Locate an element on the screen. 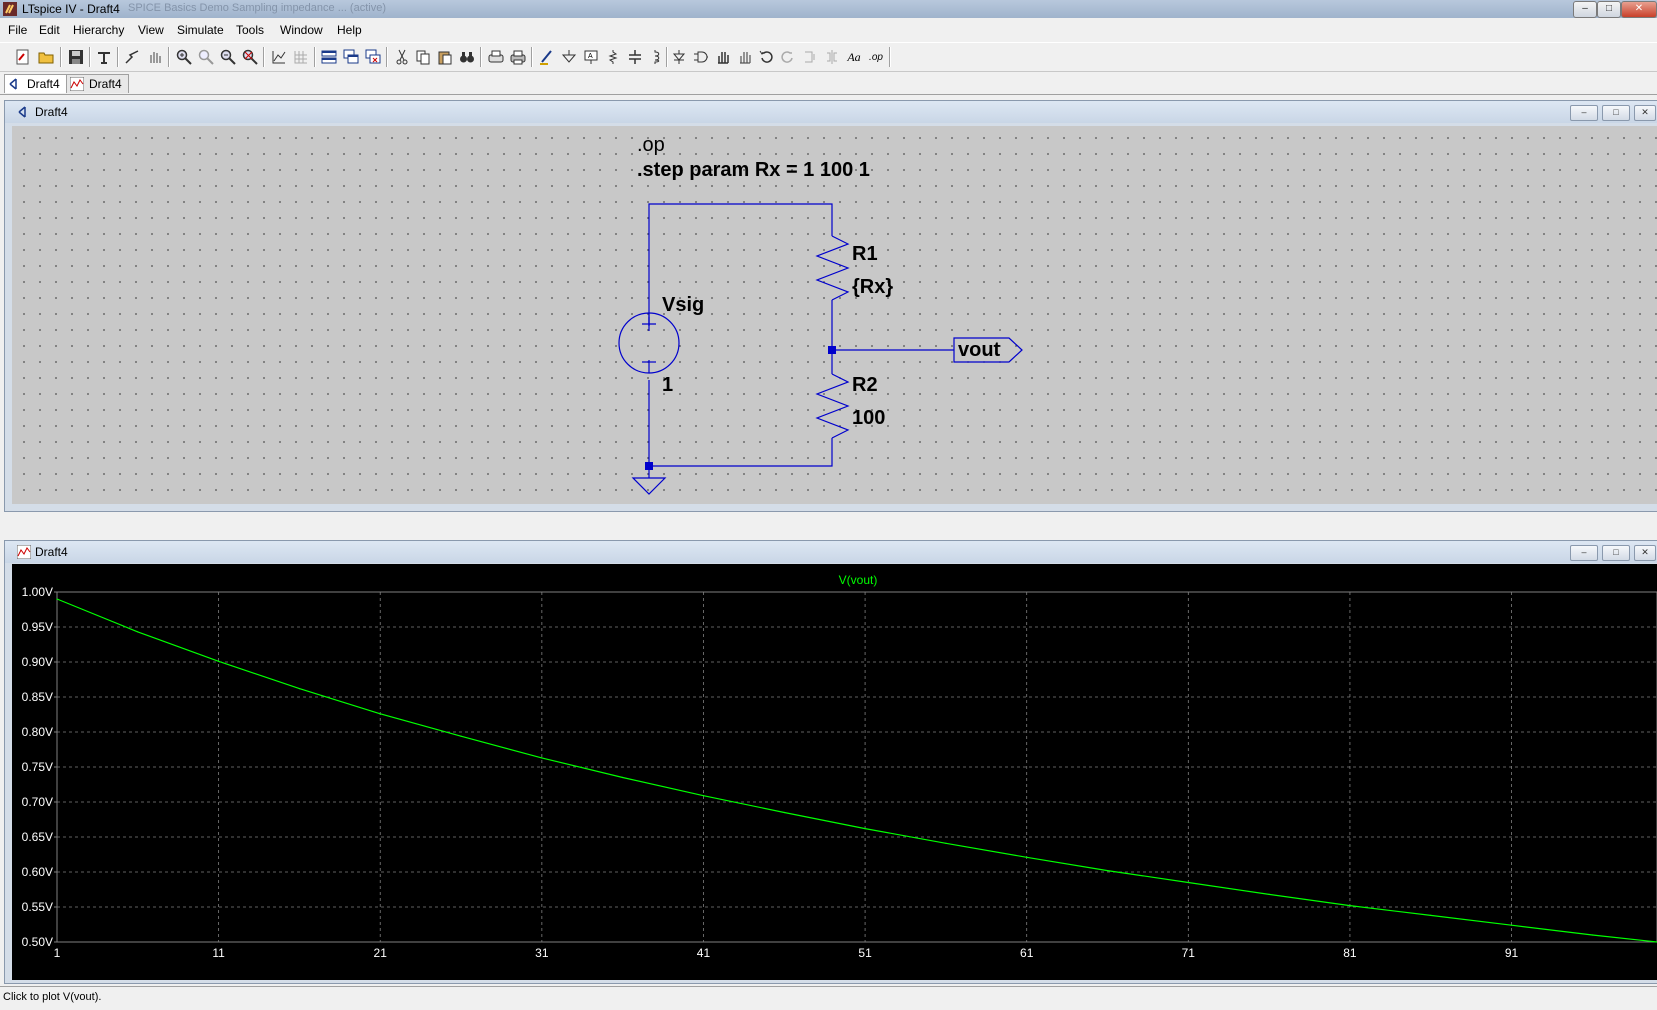 The height and width of the screenshot is (1010, 1657). r1-value-label: {Rx} is located at coordinates (872, 287).